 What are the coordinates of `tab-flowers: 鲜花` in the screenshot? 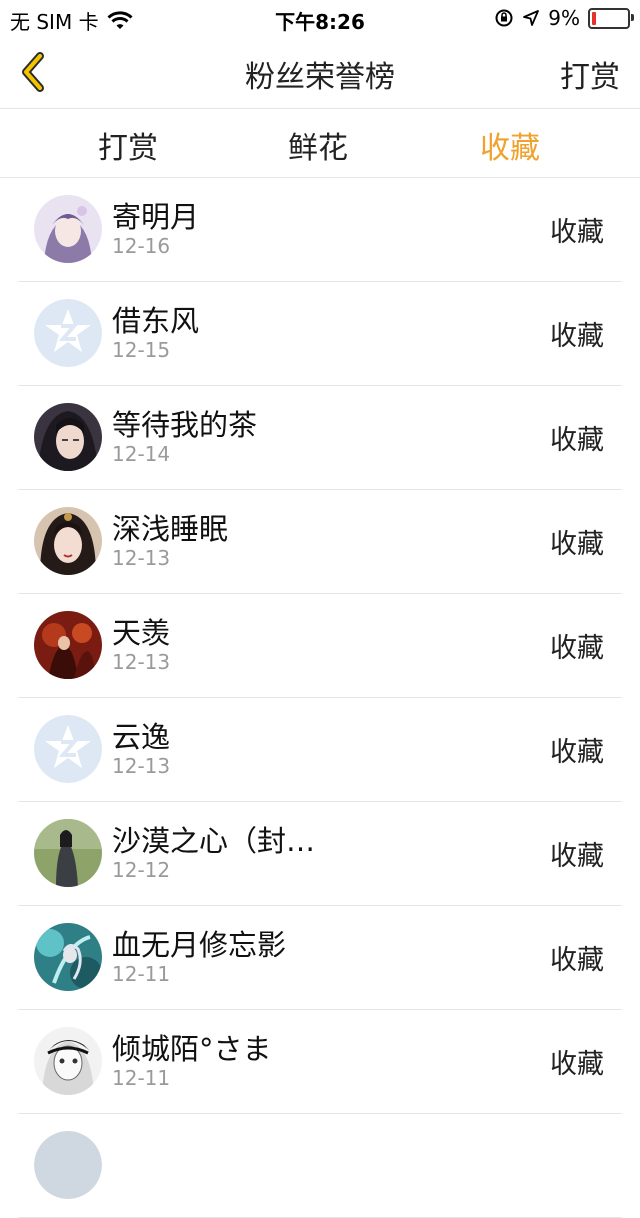 It's located at (318, 145).